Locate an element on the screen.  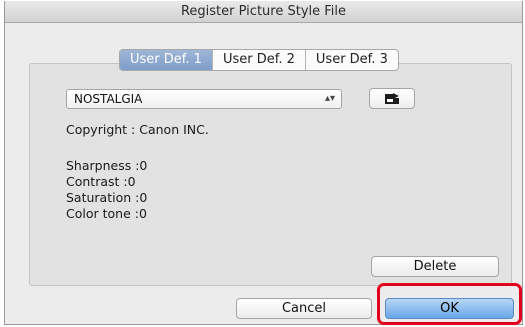
ok-highlight-box is located at coordinates (449, 304).